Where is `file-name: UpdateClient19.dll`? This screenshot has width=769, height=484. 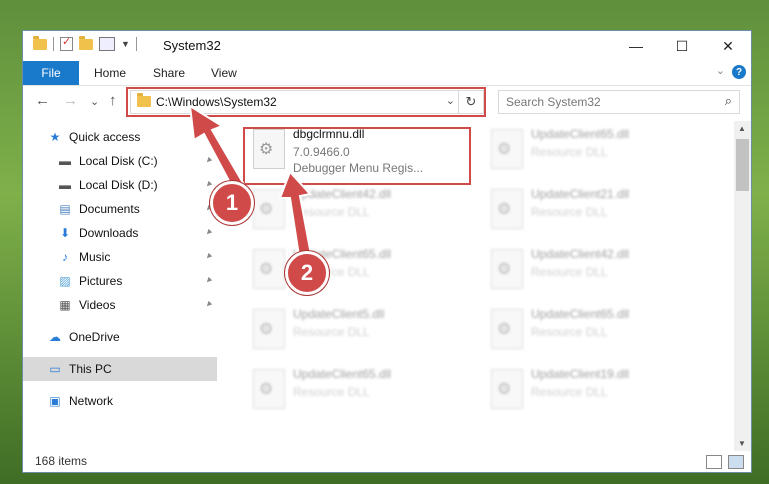 file-name: UpdateClient19.dll is located at coordinates (580, 374).